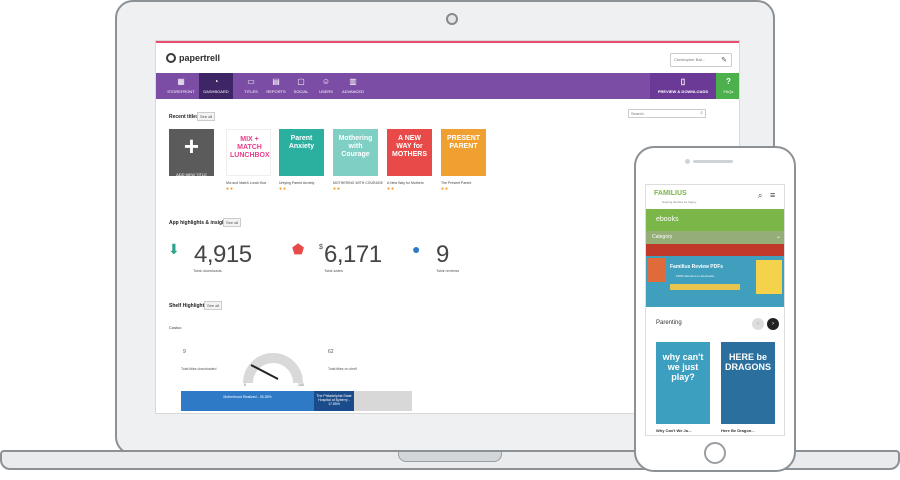 Image resolution: width=900 pixels, height=480 pixels. I want to click on book-cover-title: MIX + MATCH LUNCHBOX, so click(250, 147).